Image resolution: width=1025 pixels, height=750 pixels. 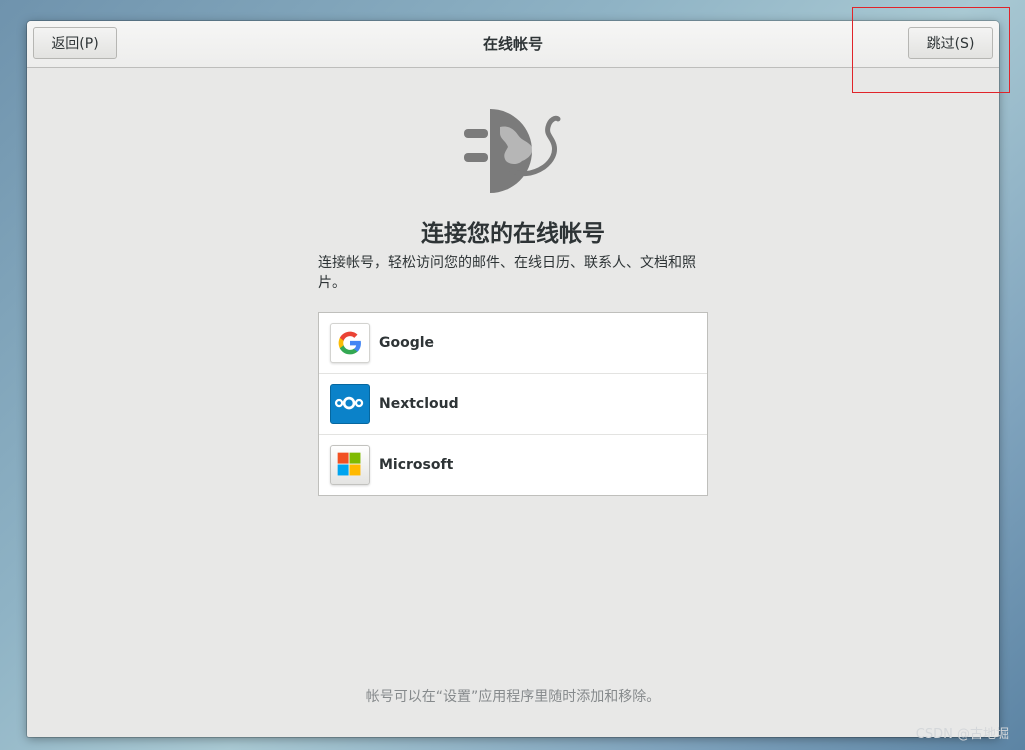 I want to click on header-bar: 返回(P) 在线帐号 跳过(S), so click(x=513, y=44).